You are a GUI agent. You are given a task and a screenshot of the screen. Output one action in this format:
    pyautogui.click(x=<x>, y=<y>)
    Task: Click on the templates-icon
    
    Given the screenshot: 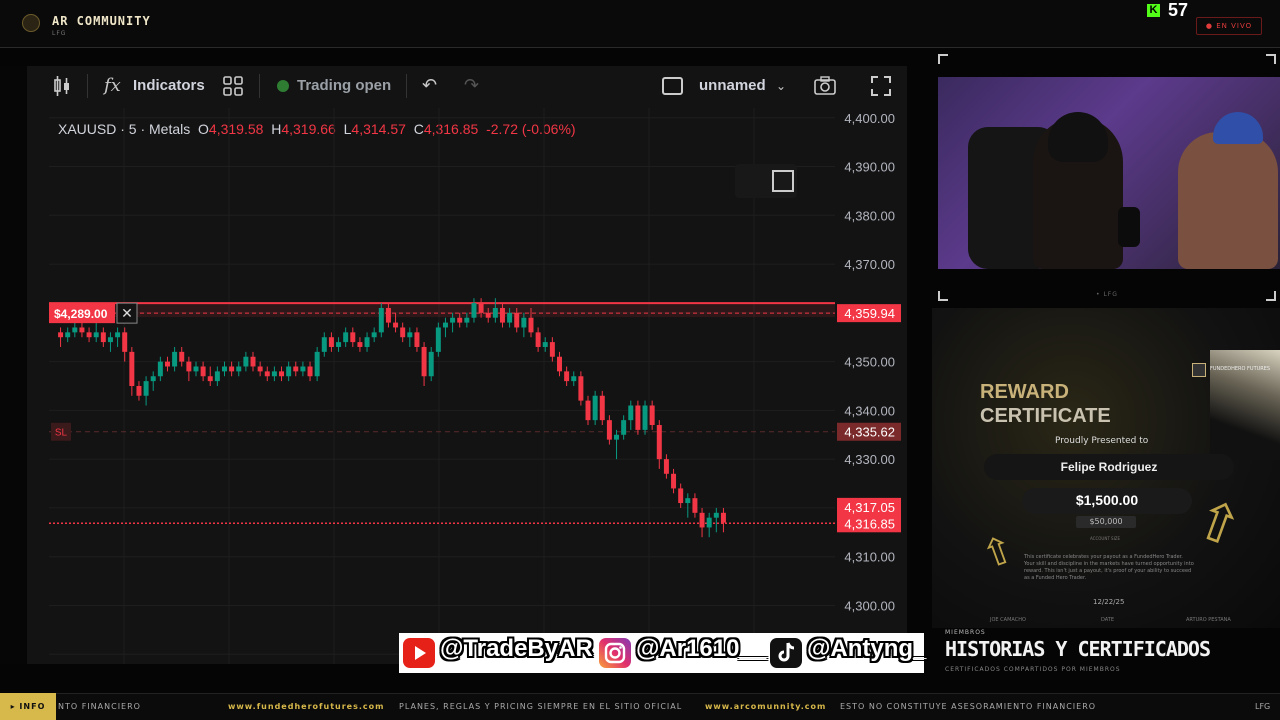 What is the action you would take?
    pyautogui.click(x=233, y=88)
    